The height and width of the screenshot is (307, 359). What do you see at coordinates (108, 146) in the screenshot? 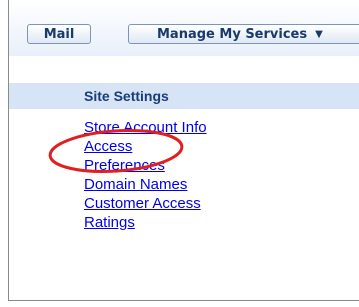
I see `access-link: Access` at bounding box center [108, 146].